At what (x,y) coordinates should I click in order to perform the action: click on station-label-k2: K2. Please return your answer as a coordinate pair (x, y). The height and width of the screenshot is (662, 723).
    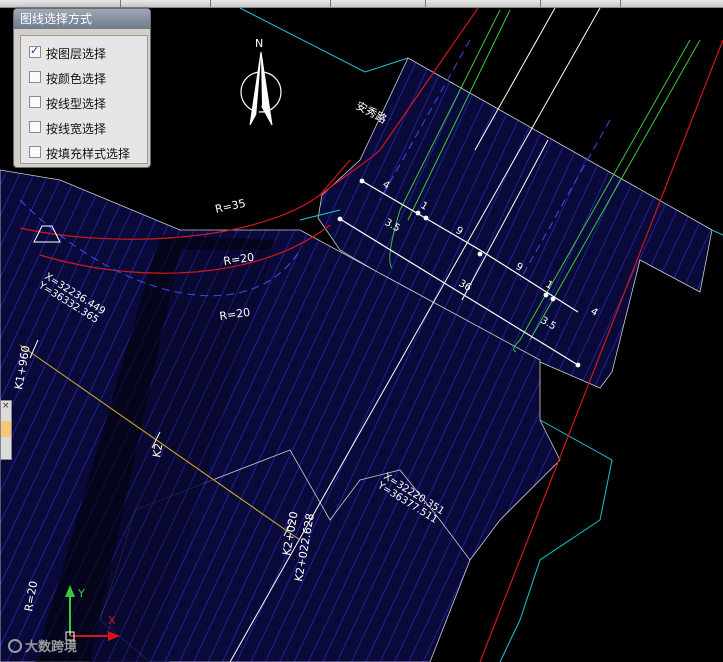
    Looking at the image, I should click on (157, 450).